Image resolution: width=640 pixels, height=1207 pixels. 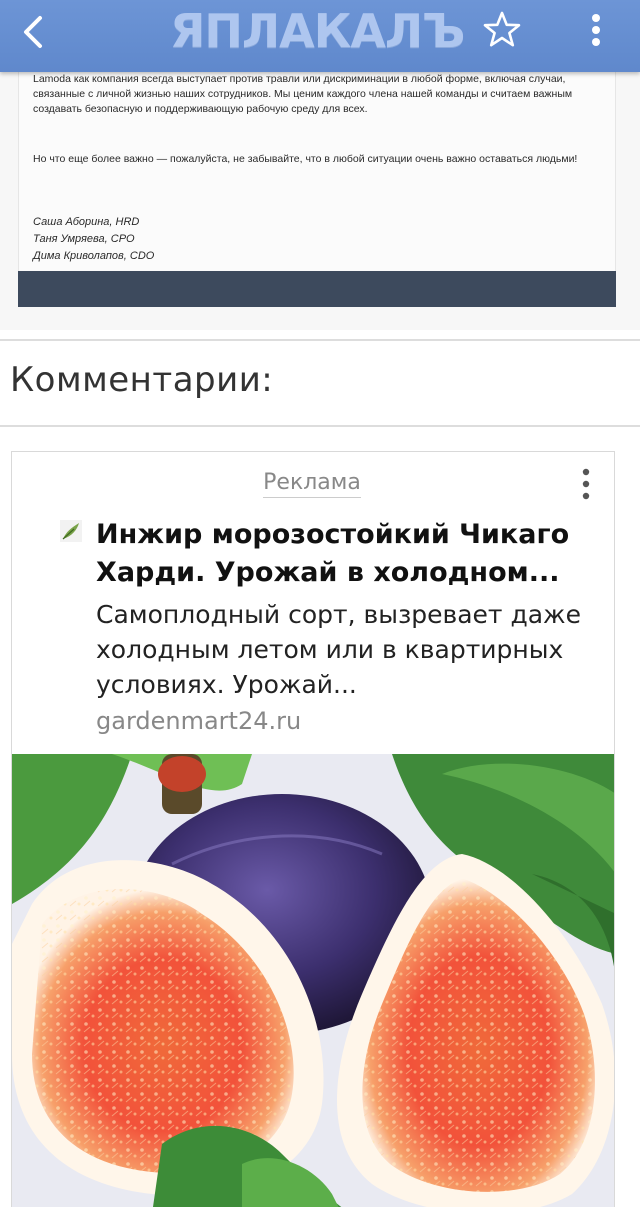 What do you see at coordinates (198, 721) in the screenshot?
I see `ad-domain-link: gardenmart24.ru` at bounding box center [198, 721].